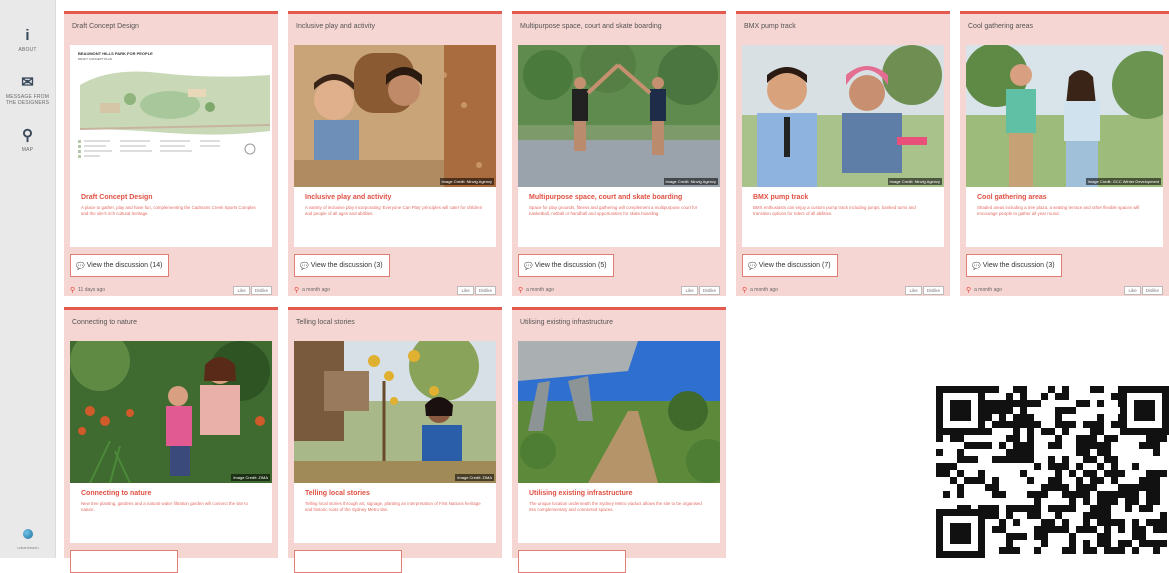 The height and width of the screenshot is (573, 1169). I want to click on brand-logo: urbanbeach, so click(28, 538).